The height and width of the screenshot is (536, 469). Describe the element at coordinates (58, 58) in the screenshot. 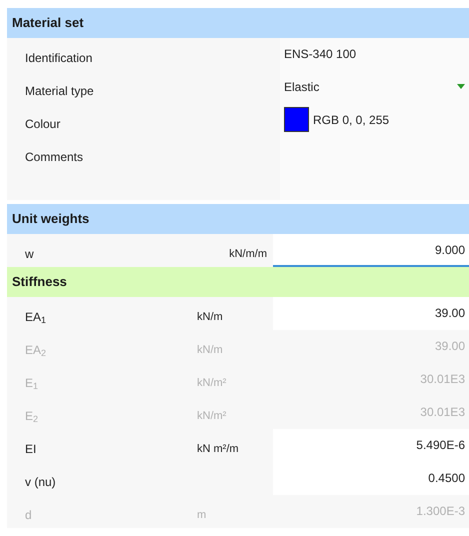

I see `property-label: Identification` at that location.